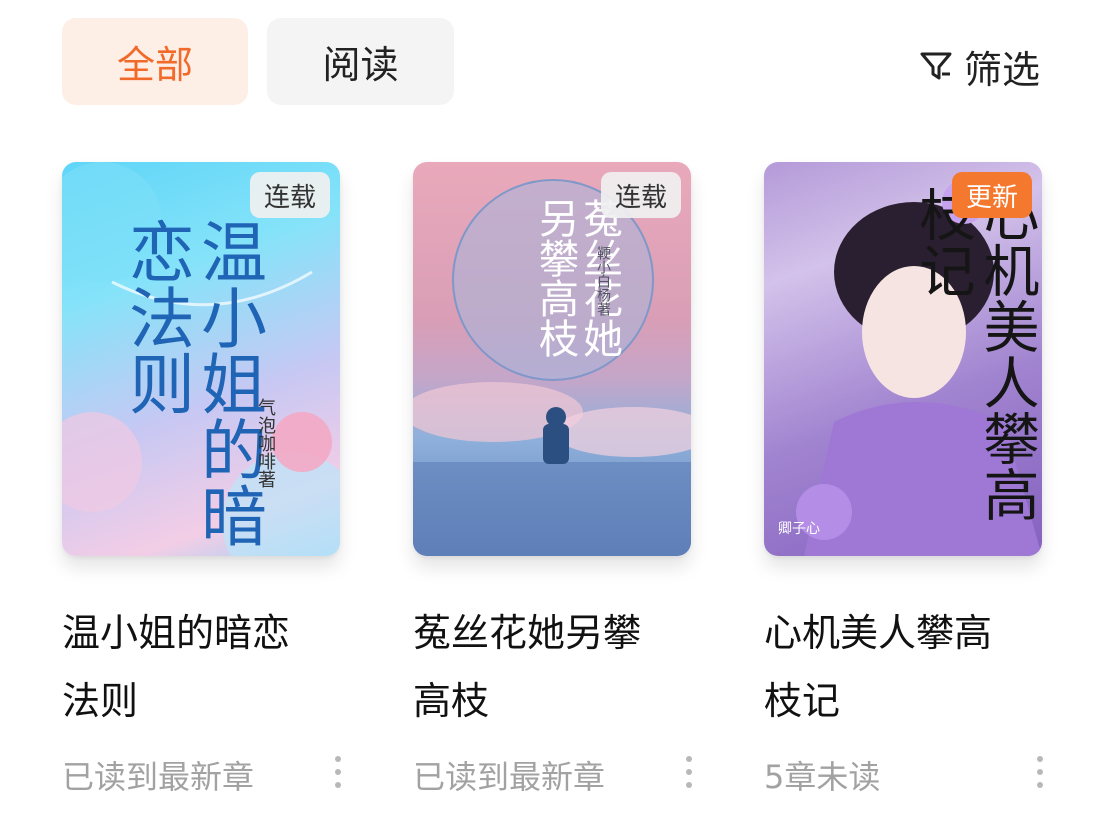  I want to click on book-title-line: 温小姐的暗恋, so click(176, 633).